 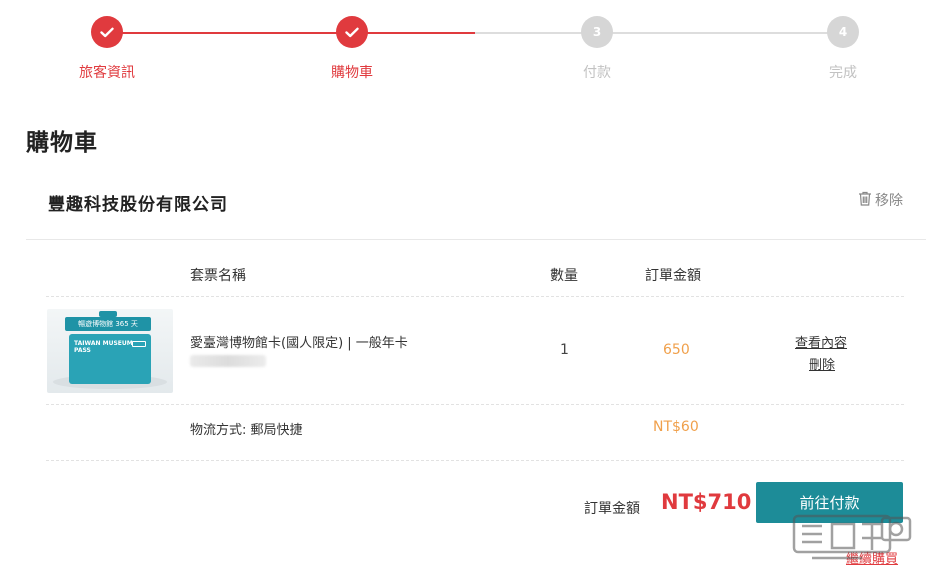 What do you see at coordinates (107, 49) in the screenshot?
I see `step-traveler-info: 旅客資訊` at bounding box center [107, 49].